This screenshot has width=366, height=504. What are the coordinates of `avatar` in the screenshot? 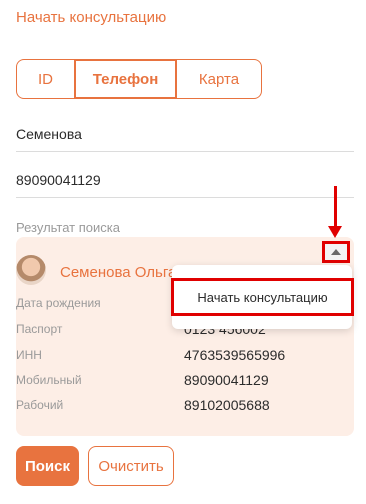 It's located at (31, 270).